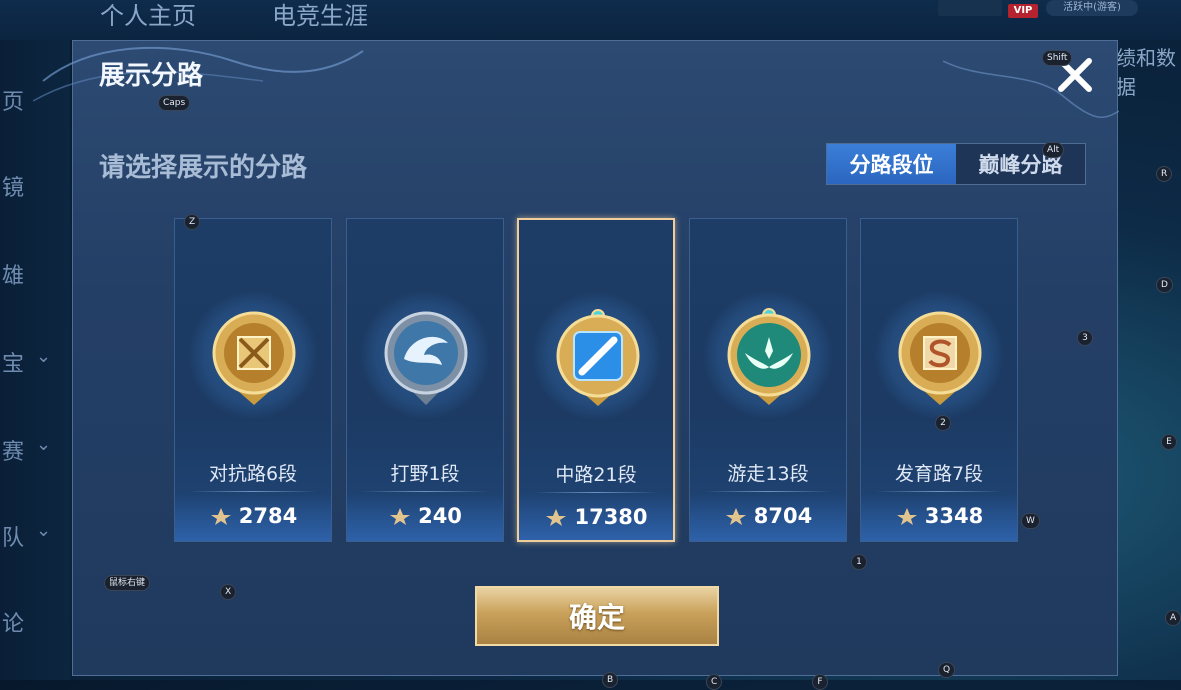  What do you see at coordinates (35, 360) in the screenshot?
I see `background-sidebar: 页 镜 雄 宝 ⌄ 赛 ⌄ 队 ⌄ 论` at bounding box center [35, 360].